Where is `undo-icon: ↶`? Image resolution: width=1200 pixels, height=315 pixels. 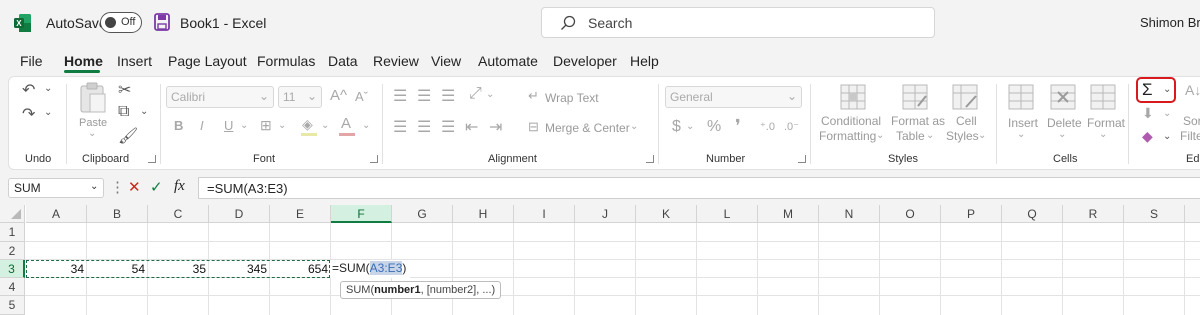 undo-icon: ↶ is located at coordinates (28, 90).